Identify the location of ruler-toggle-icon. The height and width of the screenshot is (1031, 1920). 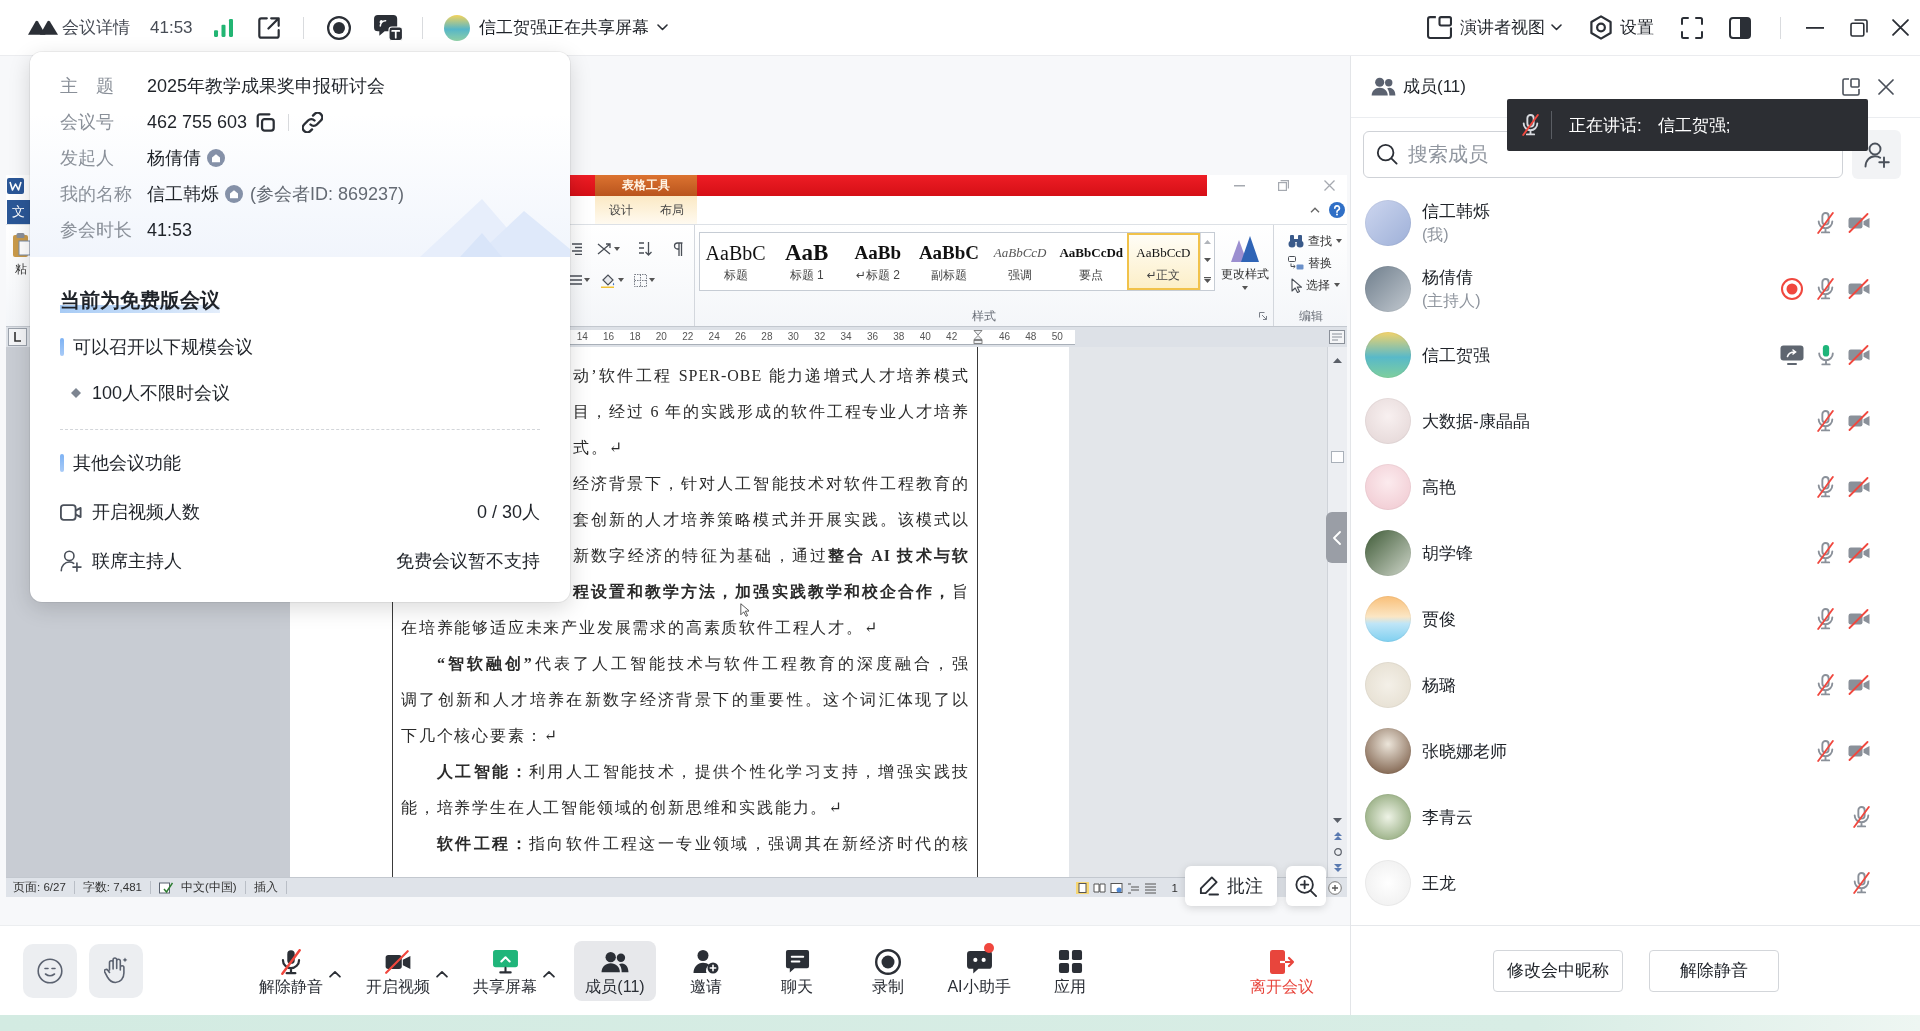
(1337, 337).